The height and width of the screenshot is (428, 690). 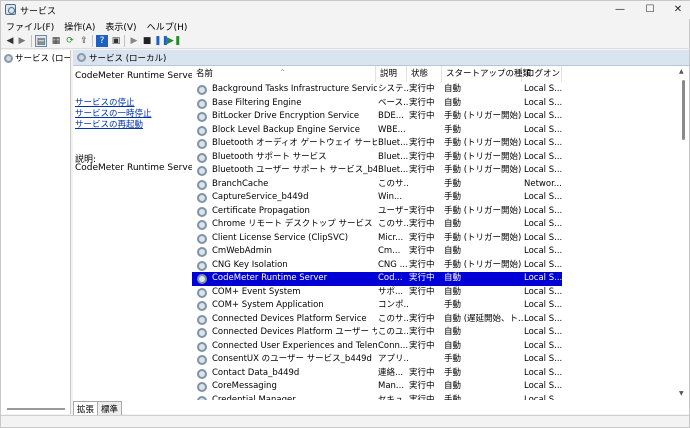 What do you see at coordinates (620, 10) in the screenshot?
I see `minimize-button: —` at bounding box center [620, 10].